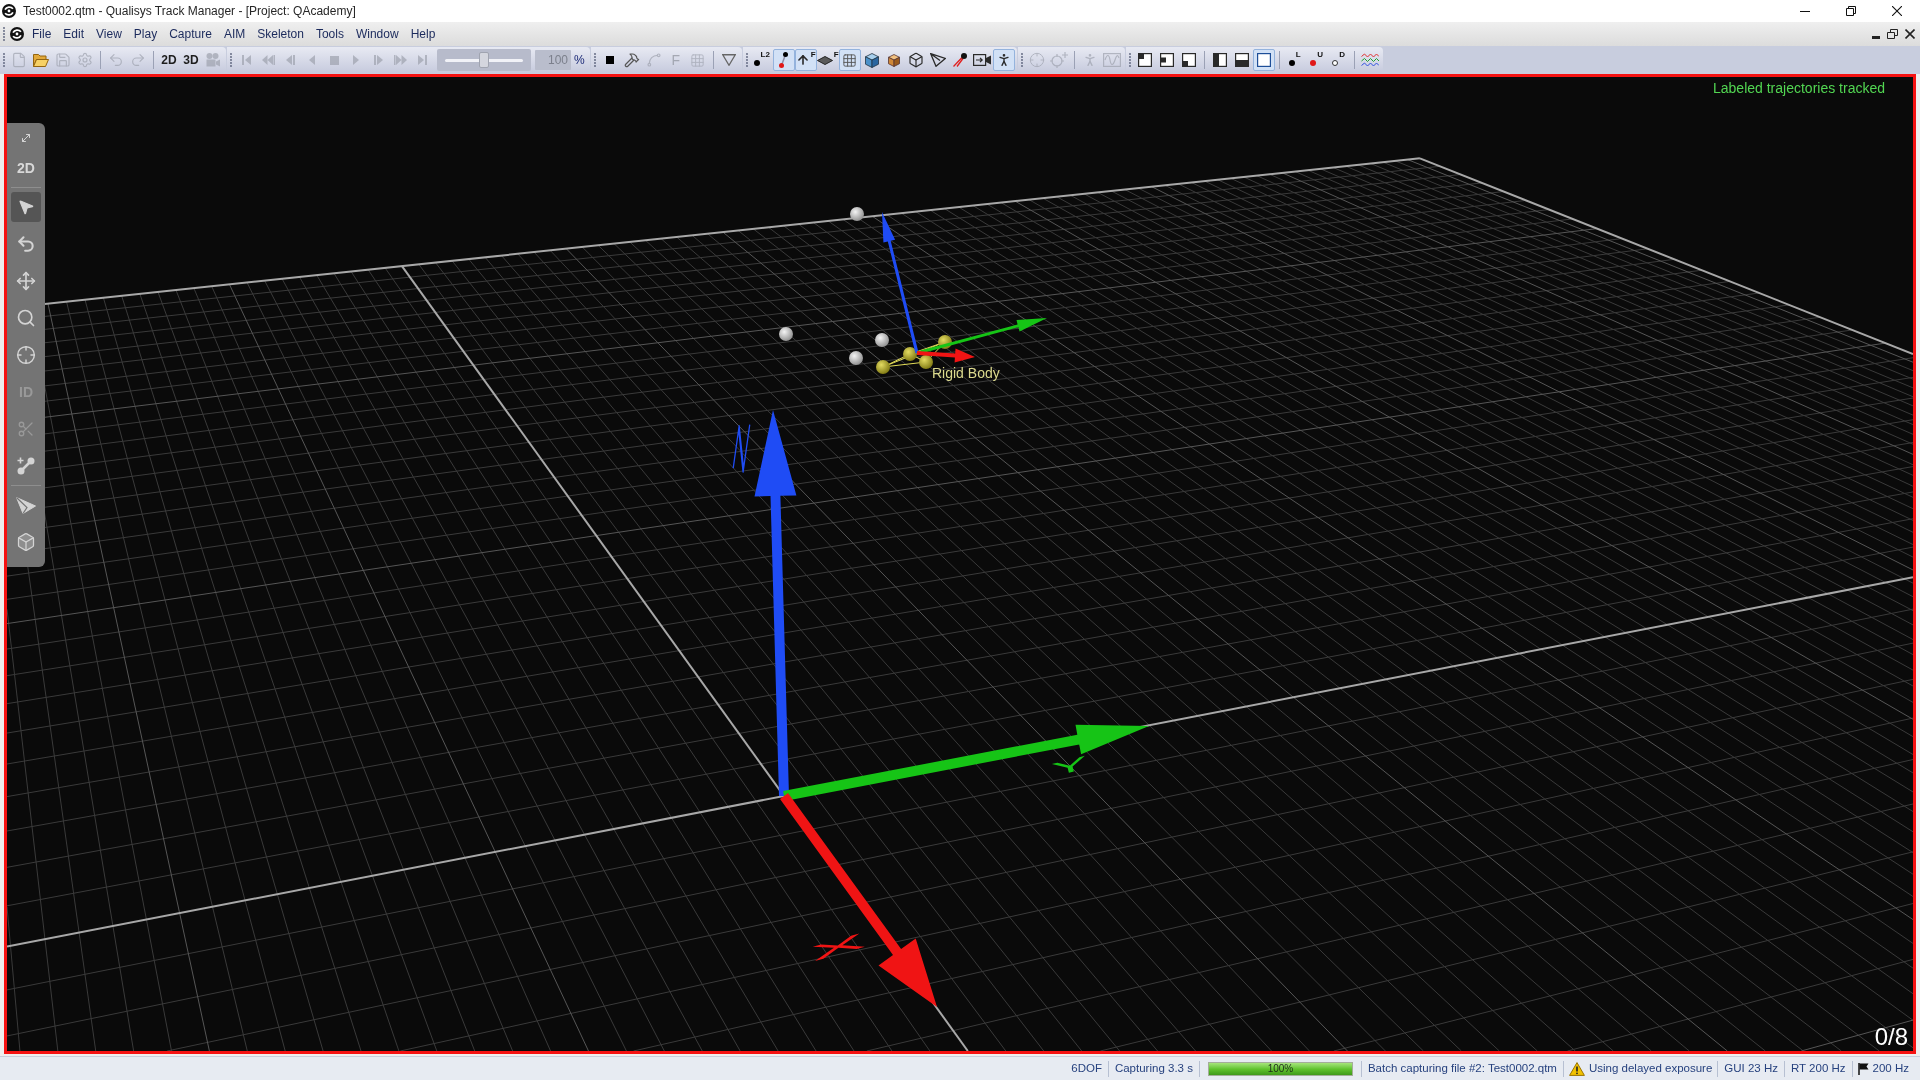 The image size is (1920, 1080). Describe the element at coordinates (74, 34) in the screenshot. I see `menu-item: Edit` at that location.